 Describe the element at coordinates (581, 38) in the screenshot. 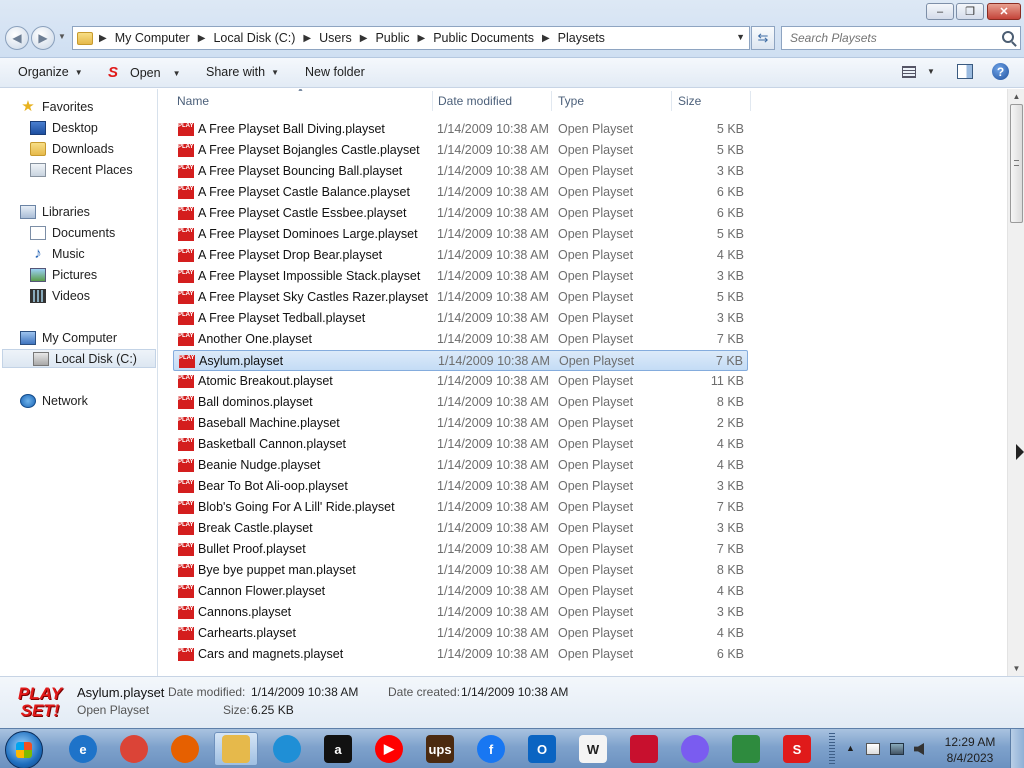

I see `breadcrumb-playsets: Playsets` at that location.